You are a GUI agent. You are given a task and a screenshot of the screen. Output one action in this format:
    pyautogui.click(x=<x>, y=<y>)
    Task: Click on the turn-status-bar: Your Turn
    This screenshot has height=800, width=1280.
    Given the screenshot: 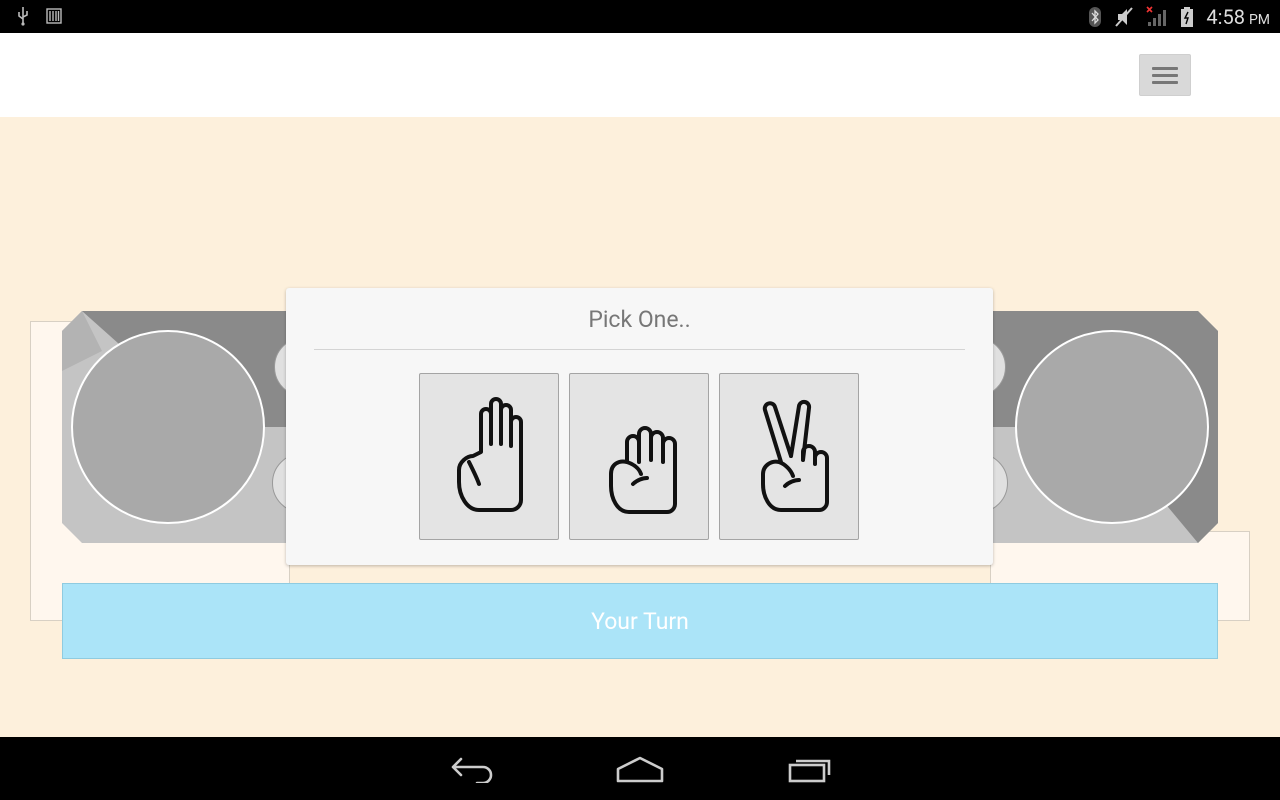 What is the action you would take?
    pyautogui.click(x=640, y=621)
    